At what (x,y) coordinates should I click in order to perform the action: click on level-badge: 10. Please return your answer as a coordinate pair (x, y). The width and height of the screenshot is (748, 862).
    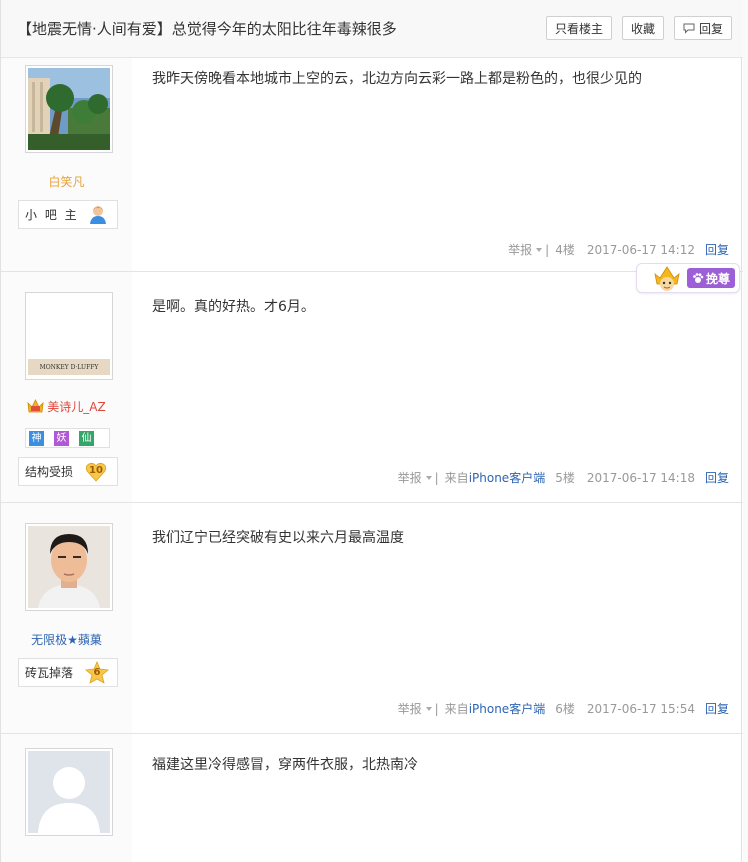
    Looking at the image, I should click on (96, 473).